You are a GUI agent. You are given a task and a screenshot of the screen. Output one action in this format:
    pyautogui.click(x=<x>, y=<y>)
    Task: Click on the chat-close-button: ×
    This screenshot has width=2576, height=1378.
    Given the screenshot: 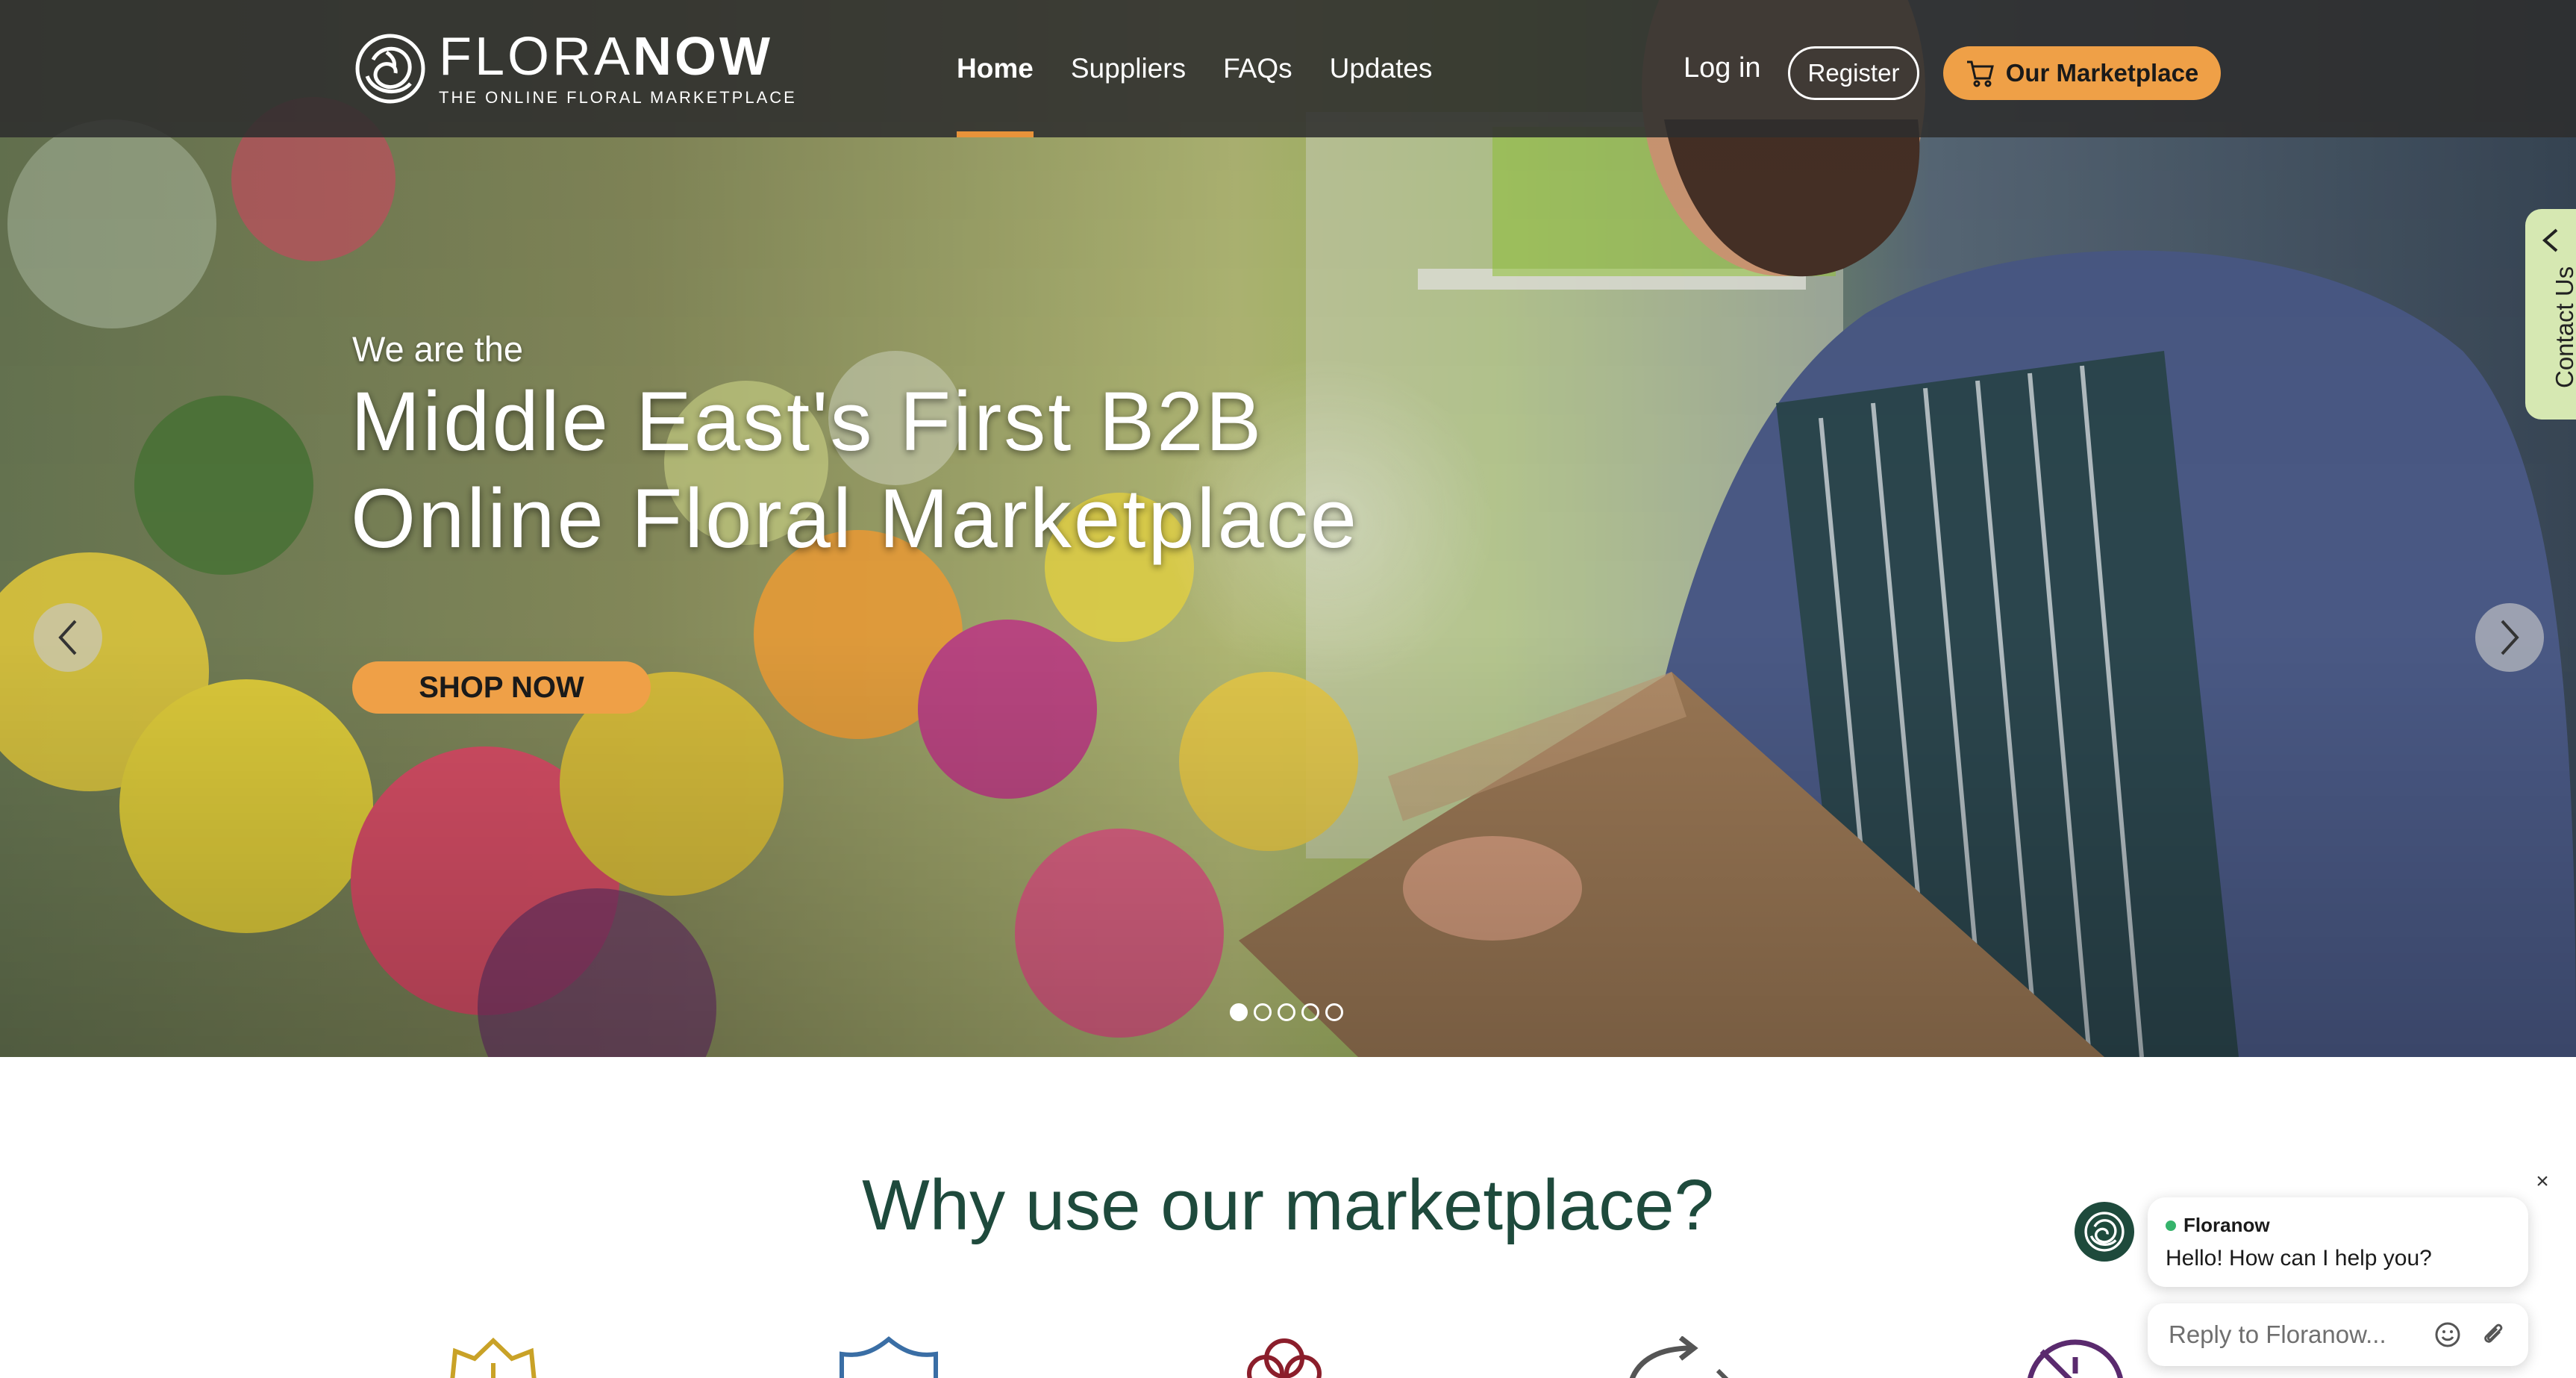 What is the action you would take?
    pyautogui.click(x=2542, y=1181)
    